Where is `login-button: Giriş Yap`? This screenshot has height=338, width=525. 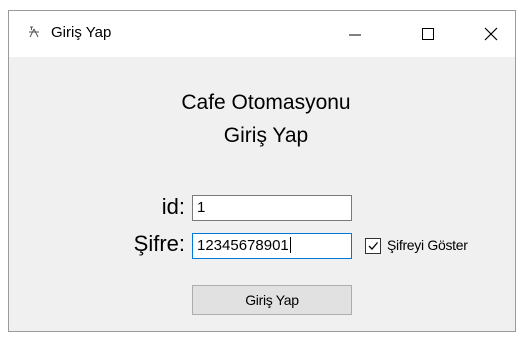
login-button: Giriş Yap is located at coordinates (272, 300).